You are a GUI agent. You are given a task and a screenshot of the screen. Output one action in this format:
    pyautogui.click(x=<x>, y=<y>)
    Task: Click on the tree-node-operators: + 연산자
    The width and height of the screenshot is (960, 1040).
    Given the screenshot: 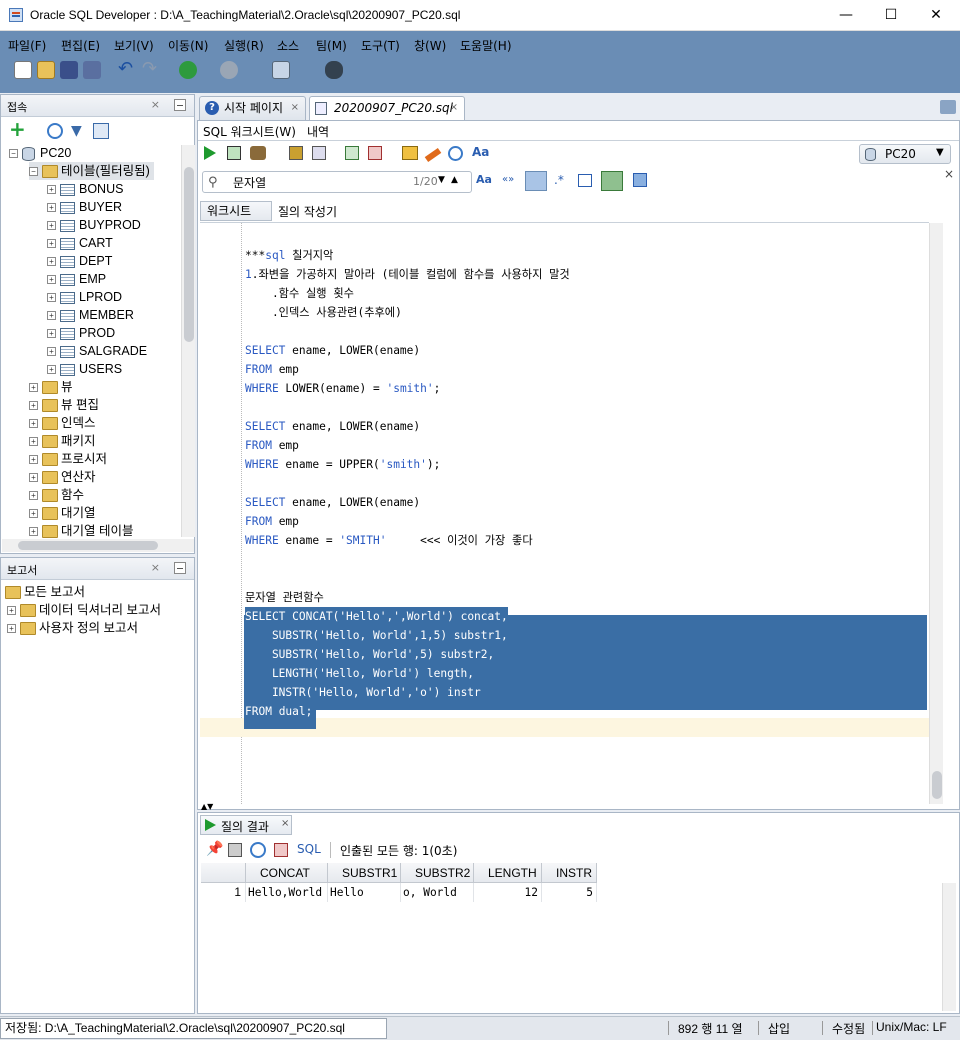 What is the action you would take?
    pyautogui.click(x=62, y=477)
    